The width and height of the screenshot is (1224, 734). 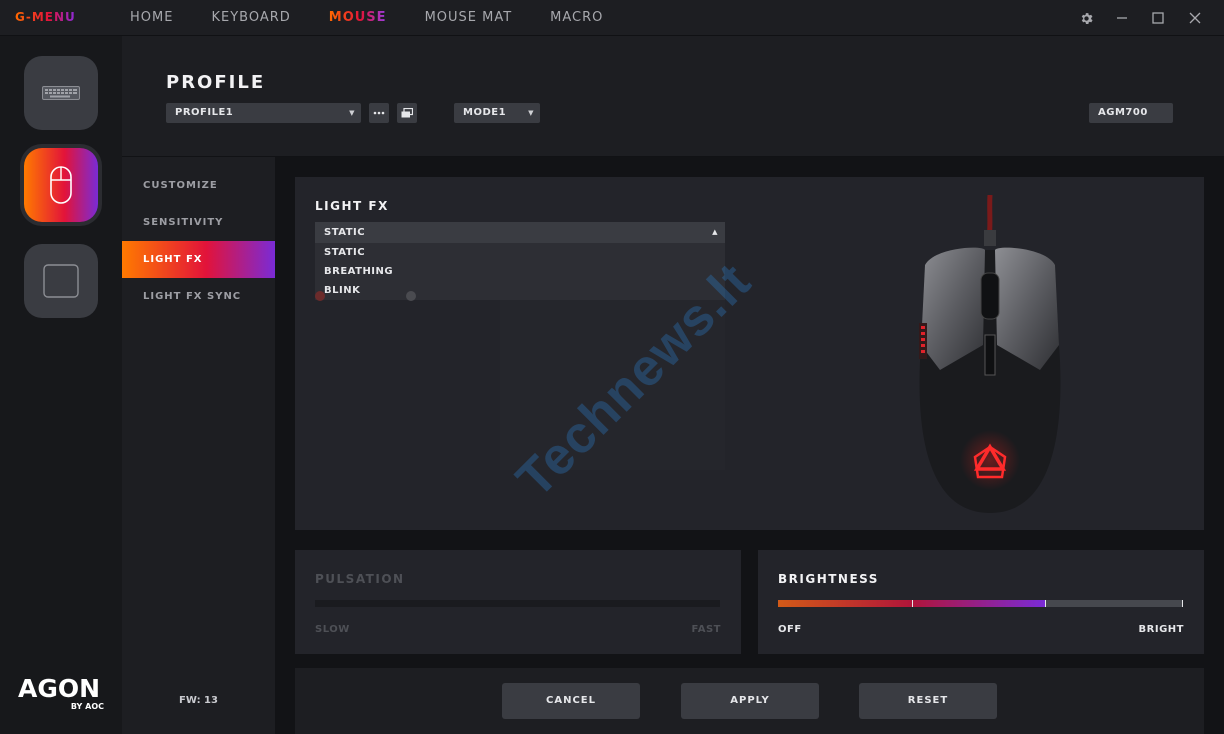 I want to click on main-nav: HOME KEYBOARD MOUSE MOUSE MAT MACRO, so click(x=385, y=18).